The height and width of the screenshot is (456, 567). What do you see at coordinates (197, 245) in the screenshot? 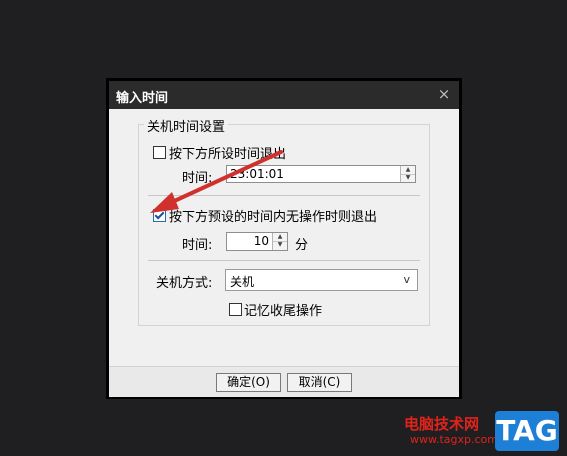
I see `idle-time-label: 时间:` at bounding box center [197, 245].